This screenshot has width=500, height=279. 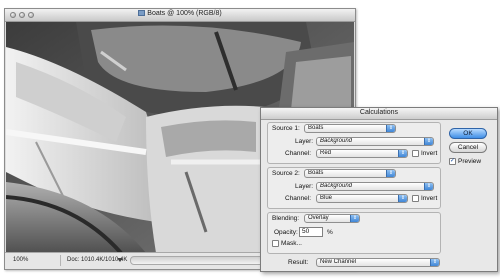 I want to click on source1-label: Source 1:, so click(x=286, y=128).